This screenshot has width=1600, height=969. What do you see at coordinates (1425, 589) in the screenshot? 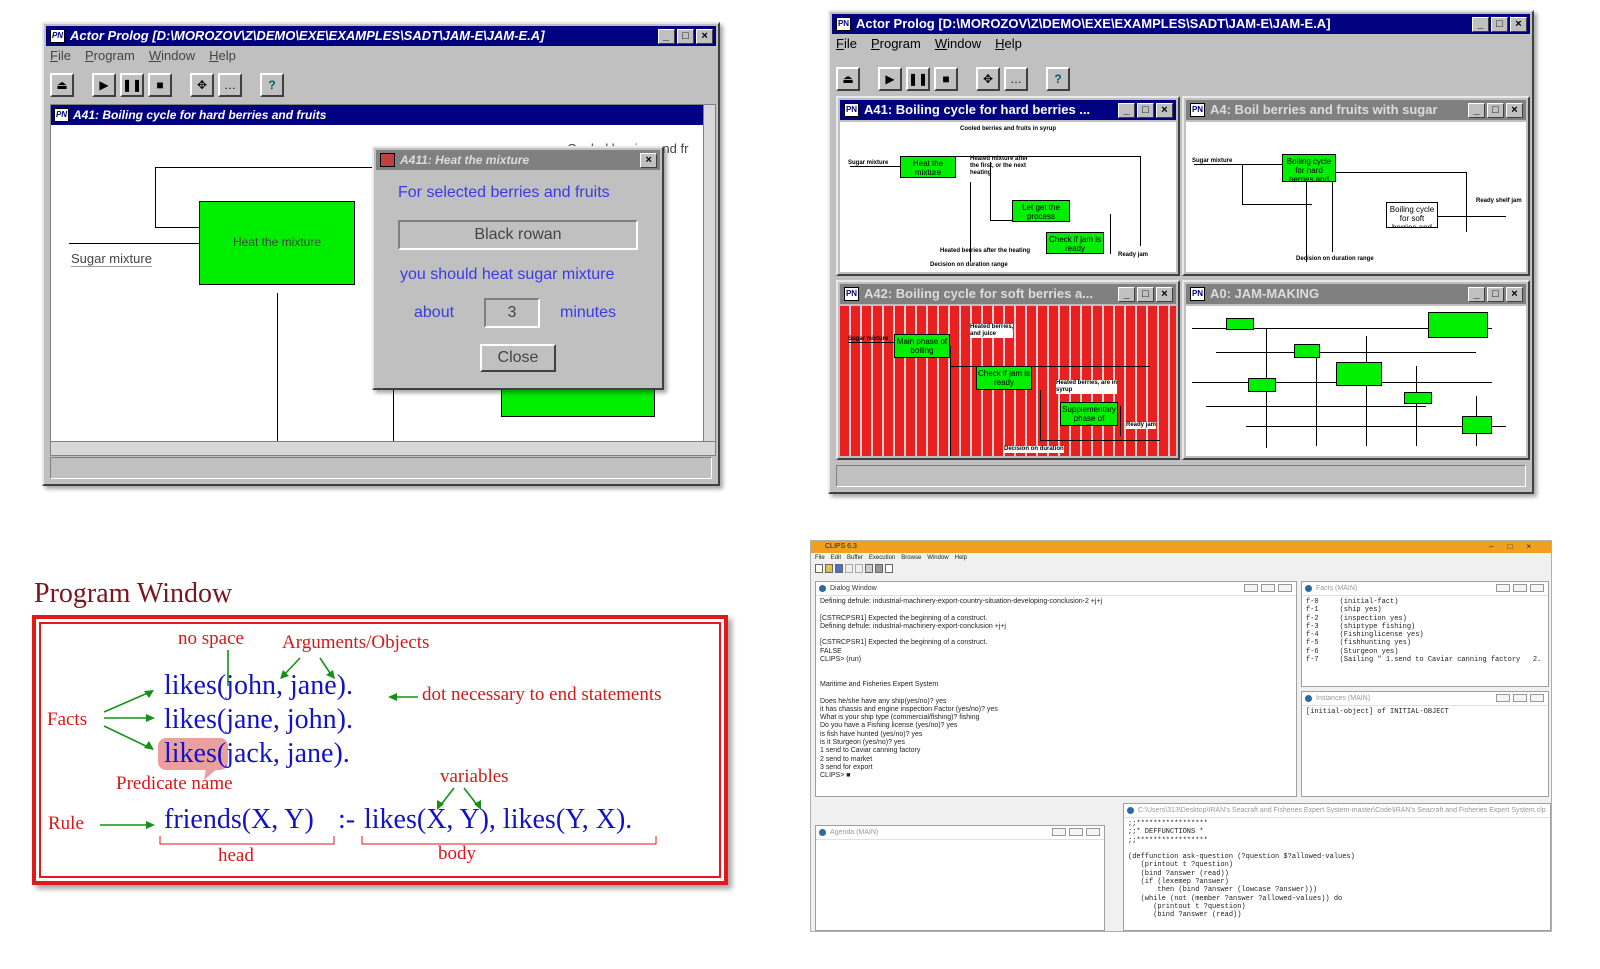
I see `facts-titlebar: Facts (MAIN)` at bounding box center [1425, 589].